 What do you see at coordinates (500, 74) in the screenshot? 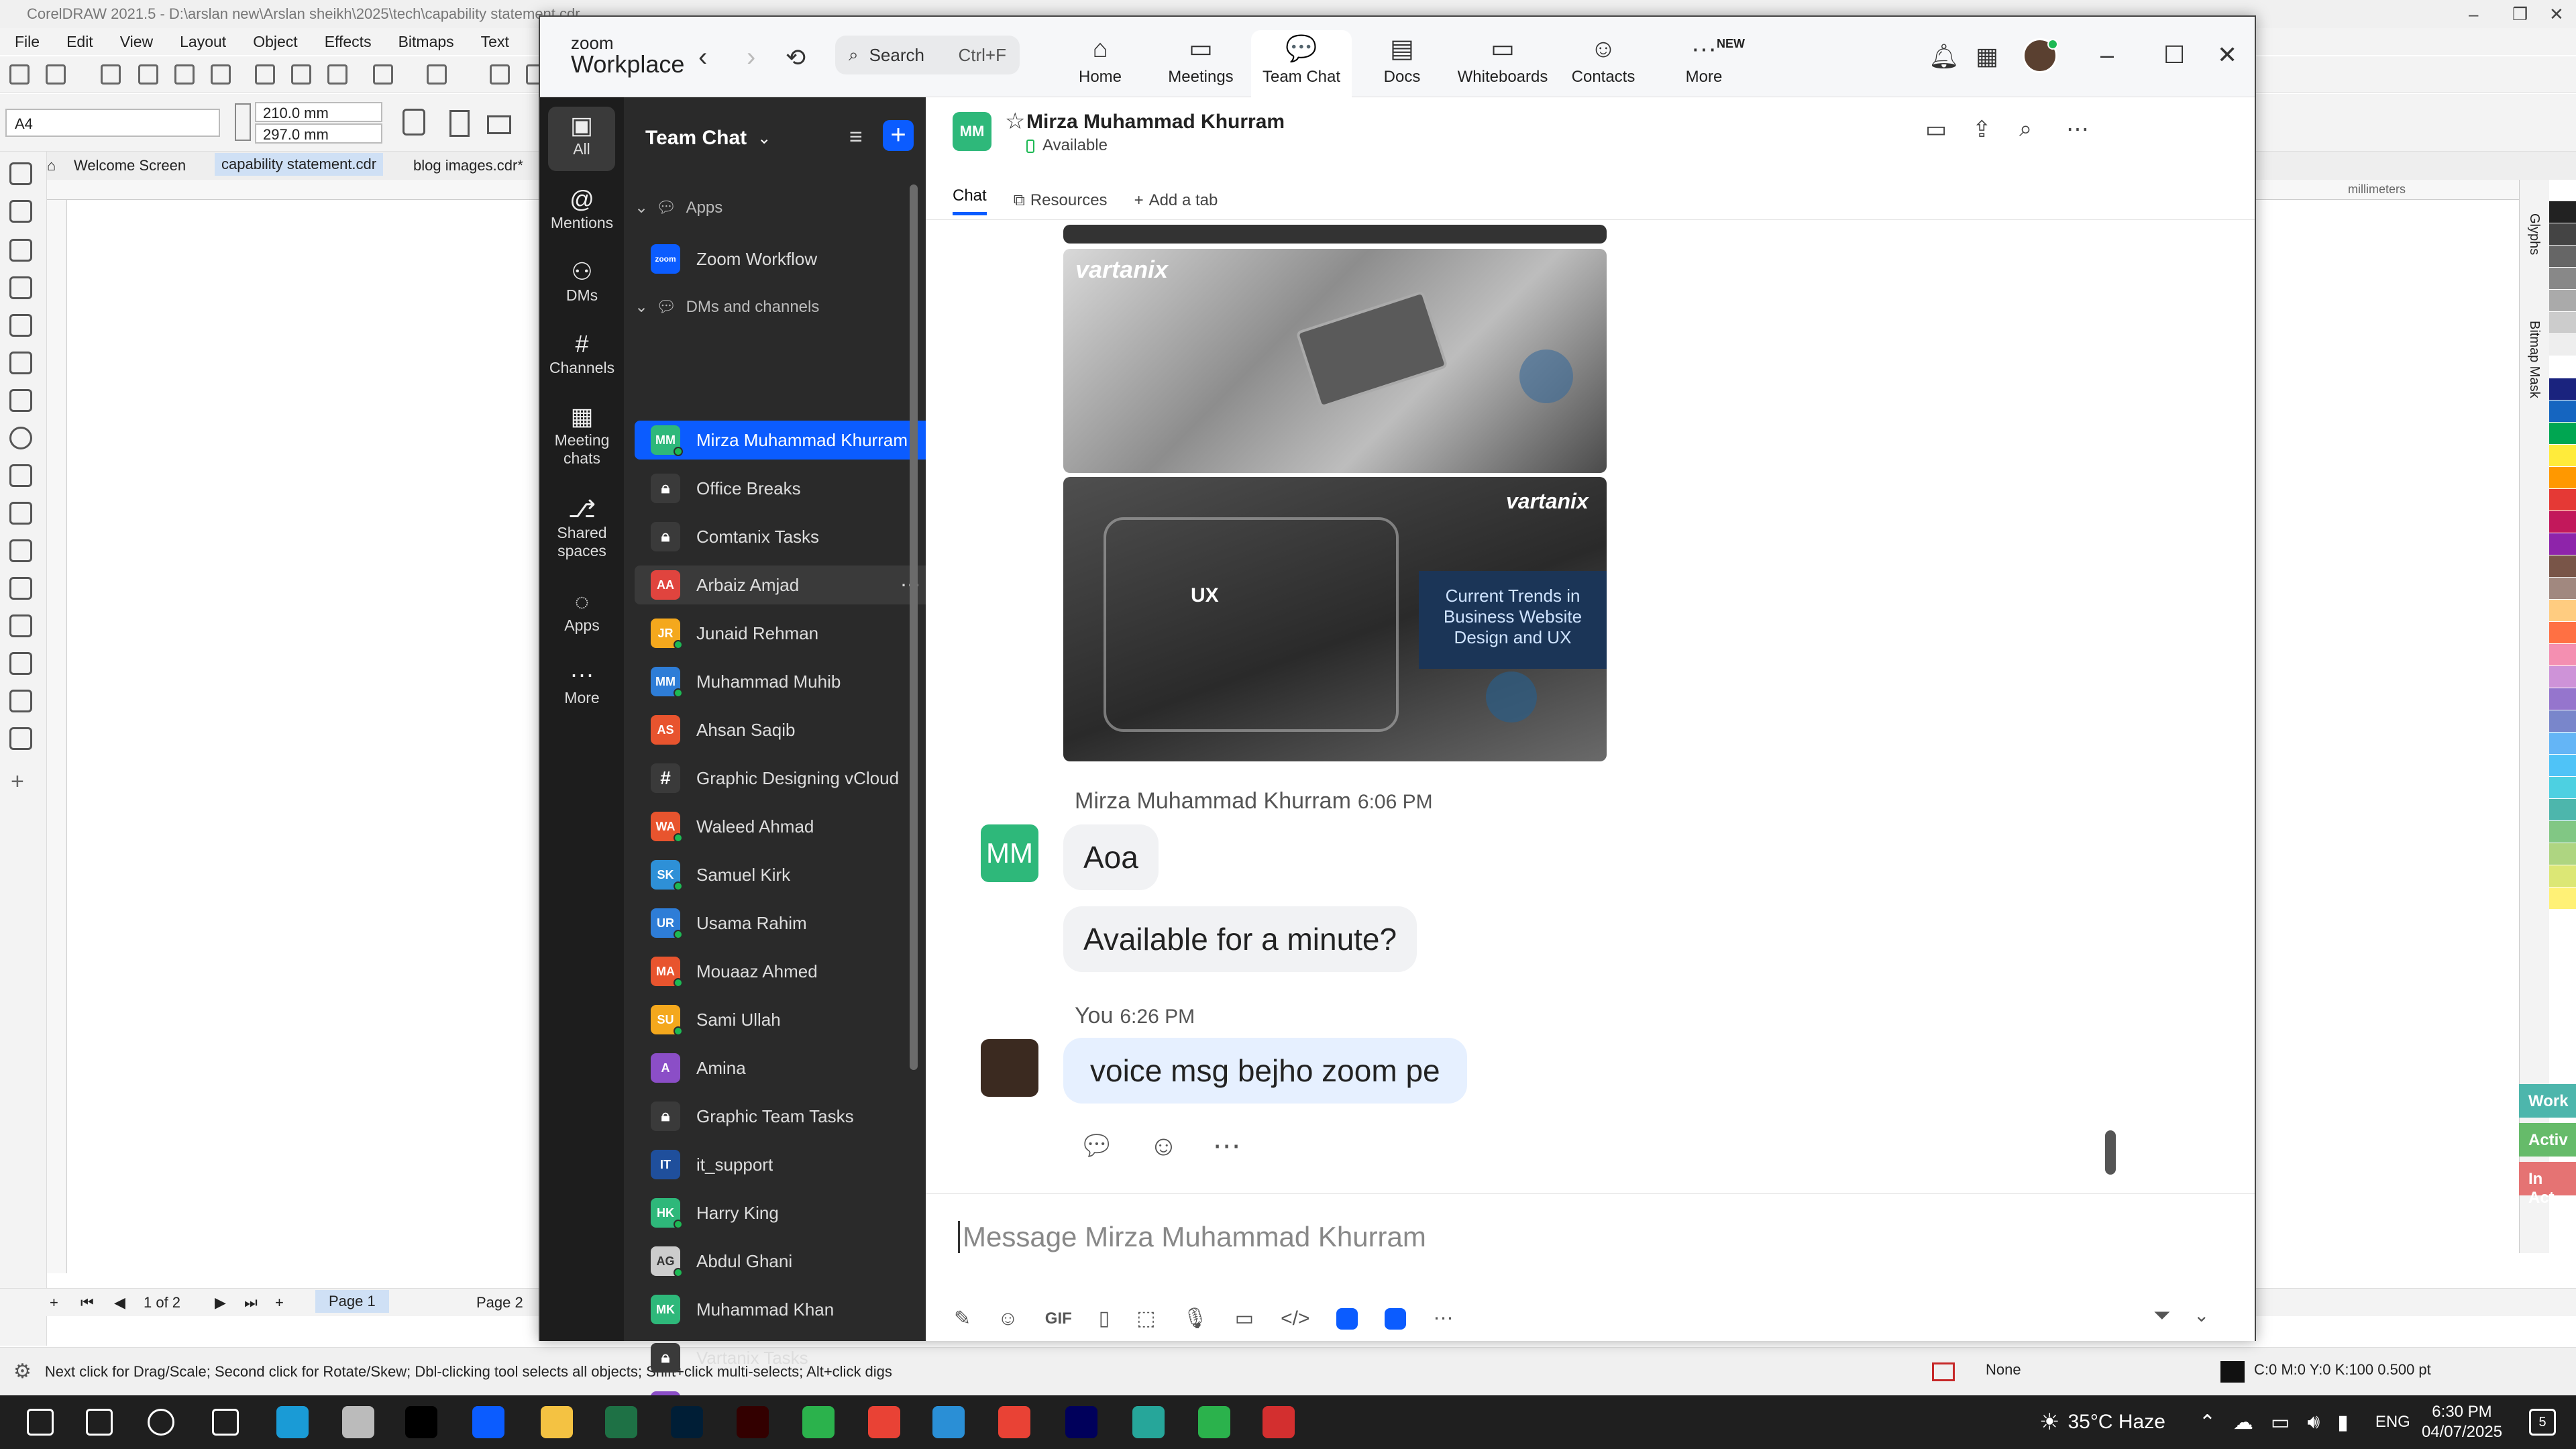
I see `import-icon` at bounding box center [500, 74].